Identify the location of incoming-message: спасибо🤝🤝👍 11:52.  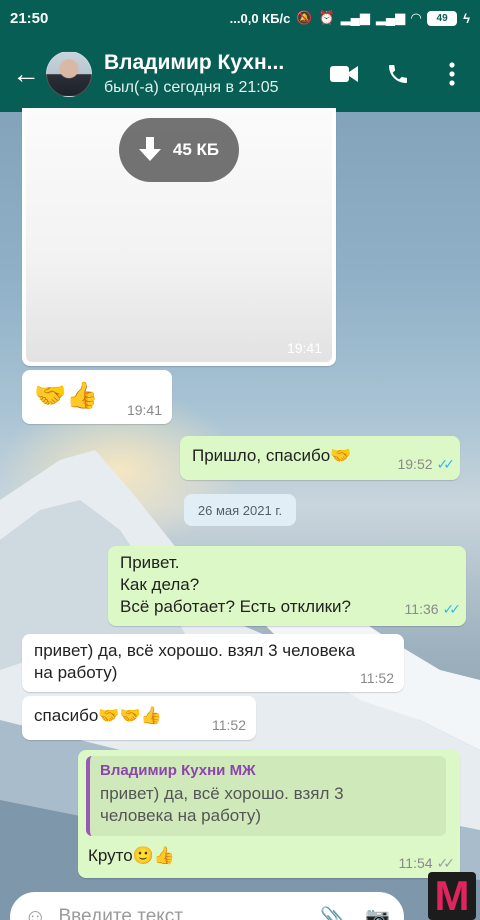
(139, 718).